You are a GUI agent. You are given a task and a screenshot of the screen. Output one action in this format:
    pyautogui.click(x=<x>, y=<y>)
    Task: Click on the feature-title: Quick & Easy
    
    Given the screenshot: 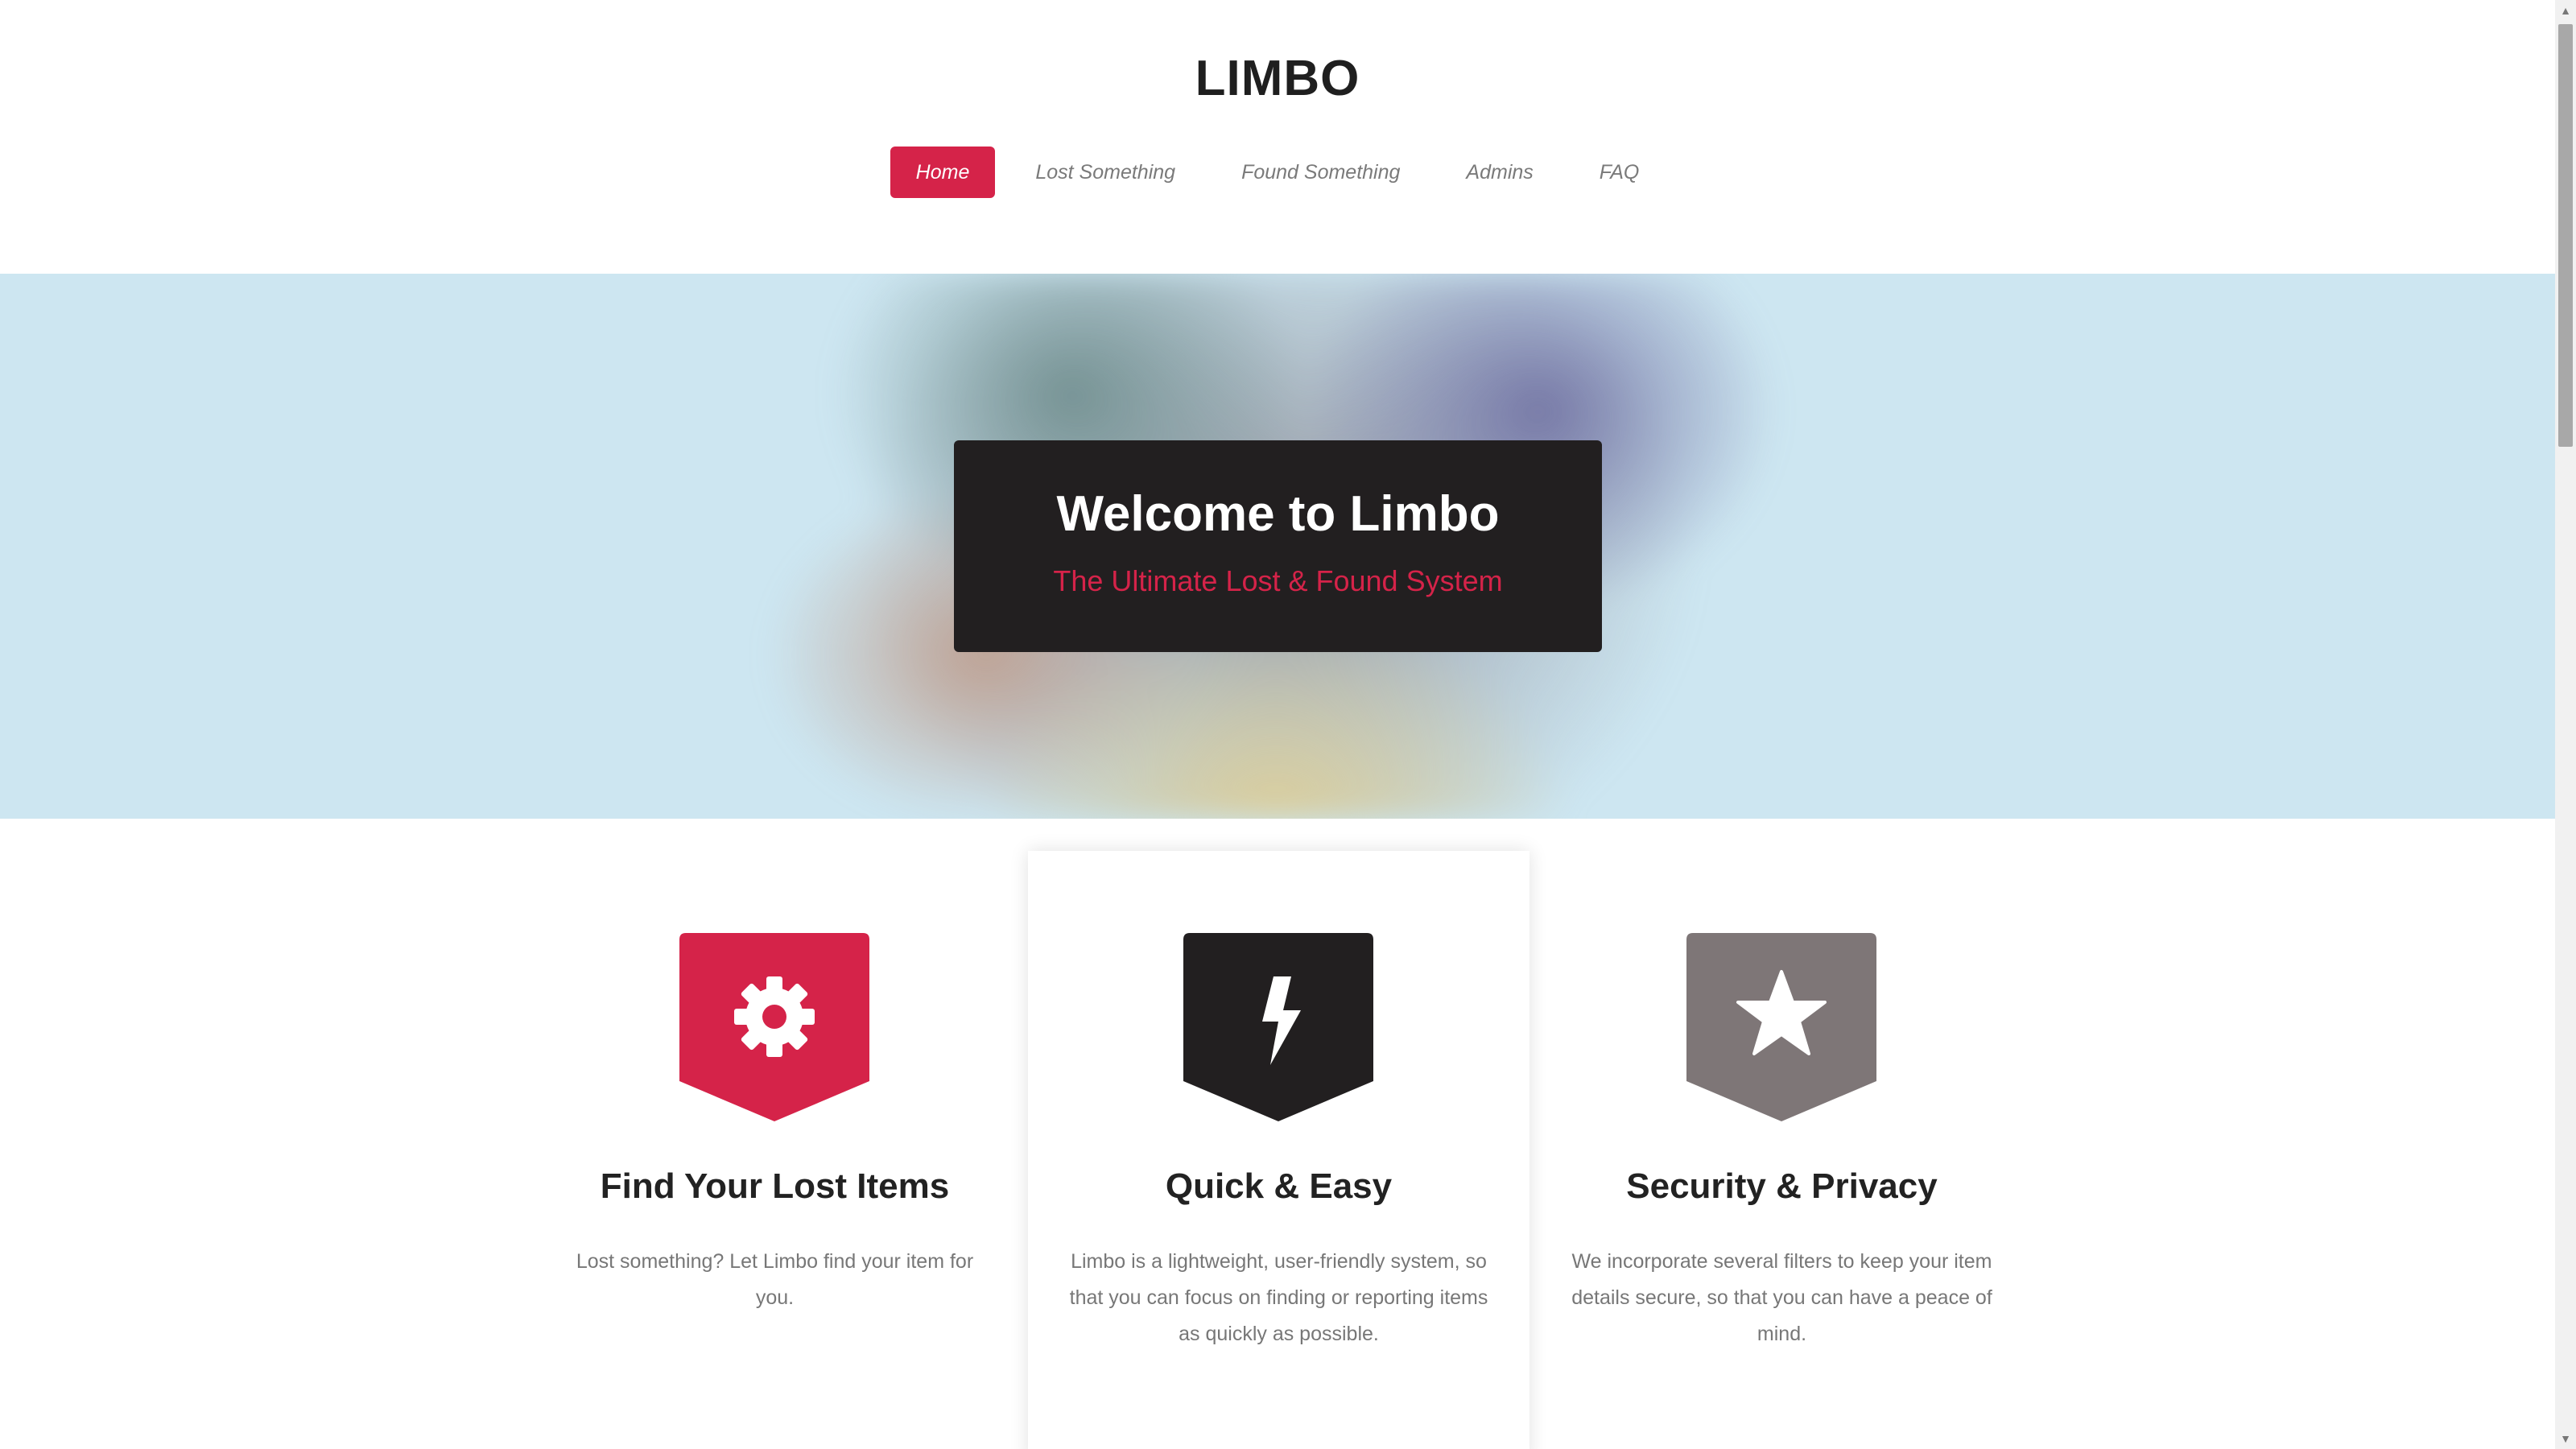 What is the action you would take?
    pyautogui.click(x=1279, y=1186)
    